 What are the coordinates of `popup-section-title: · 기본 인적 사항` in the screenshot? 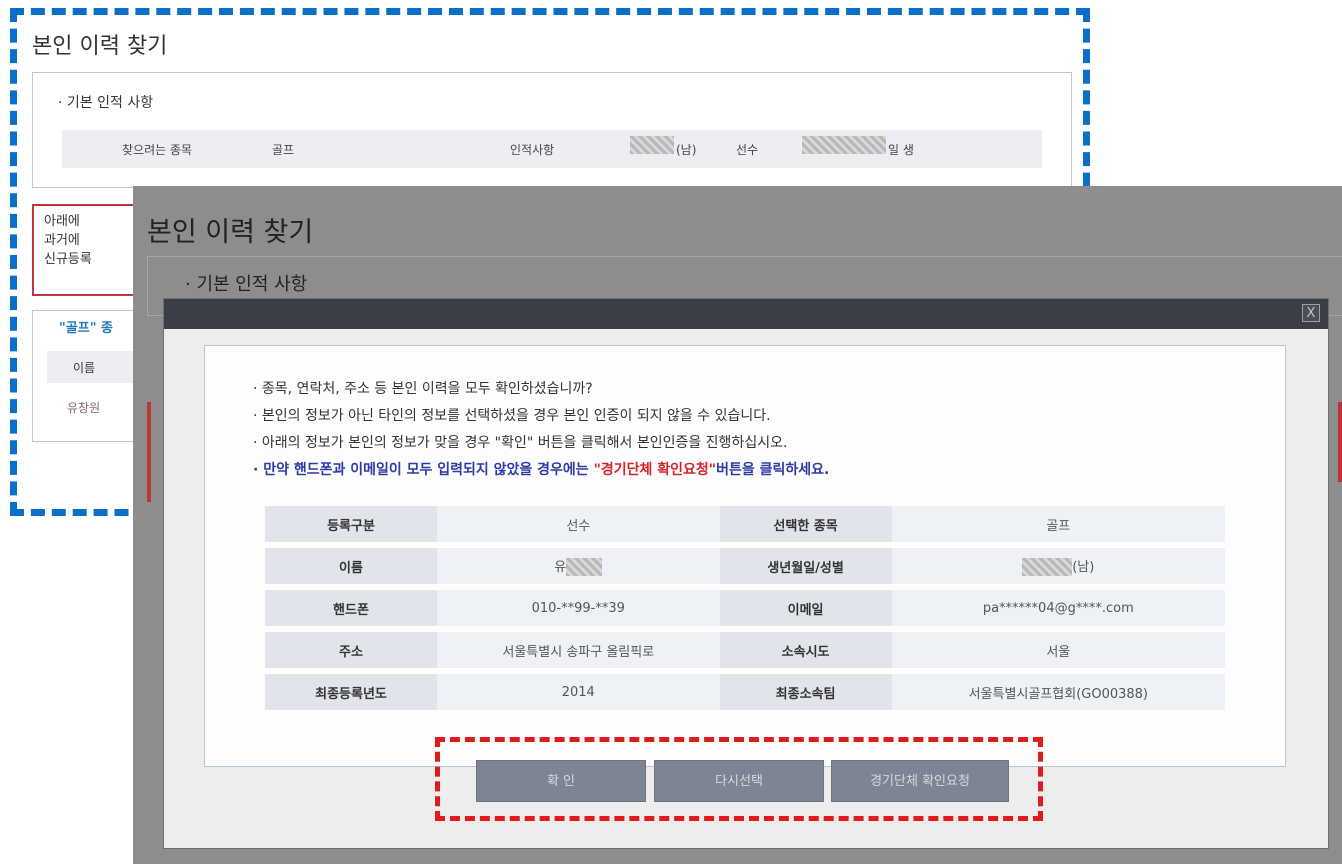 It's located at (246, 284).